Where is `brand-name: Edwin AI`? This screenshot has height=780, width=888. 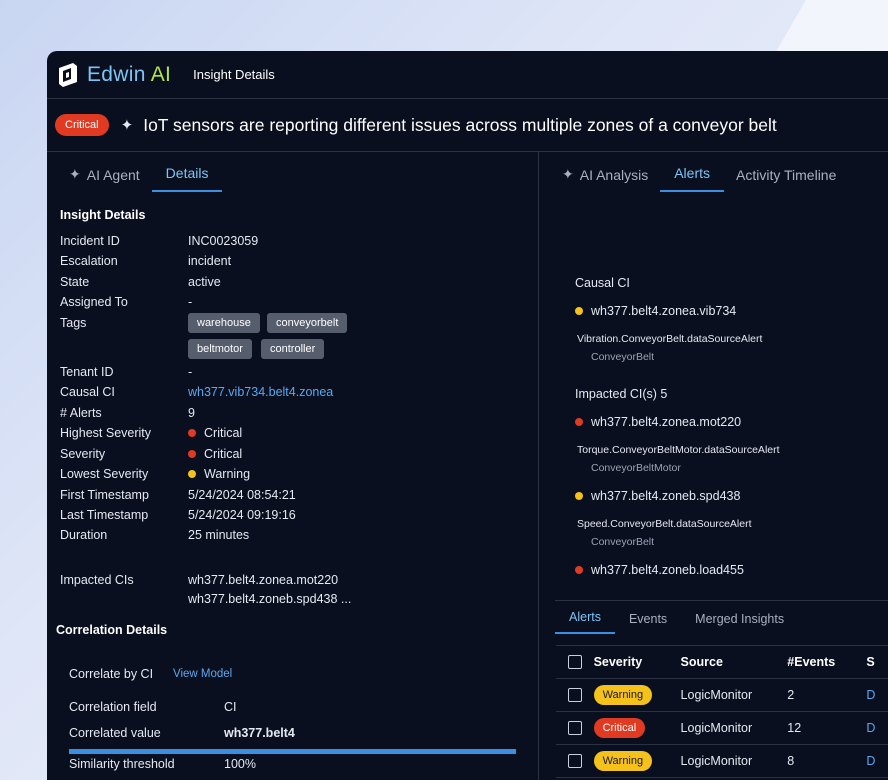
brand-name: Edwin AI is located at coordinates (129, 74).